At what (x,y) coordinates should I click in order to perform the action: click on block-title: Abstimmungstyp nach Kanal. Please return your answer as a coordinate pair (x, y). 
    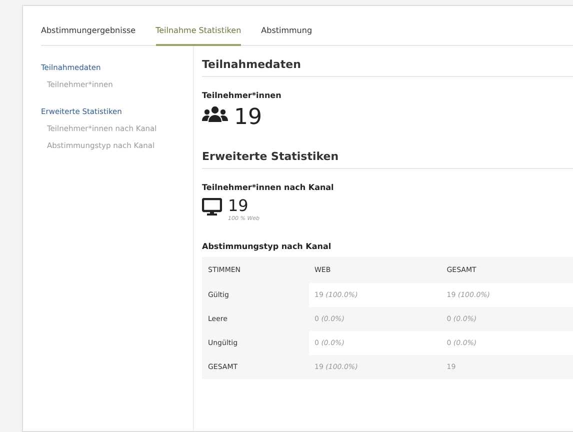
    Looking at the image, I should click on (267, 246).